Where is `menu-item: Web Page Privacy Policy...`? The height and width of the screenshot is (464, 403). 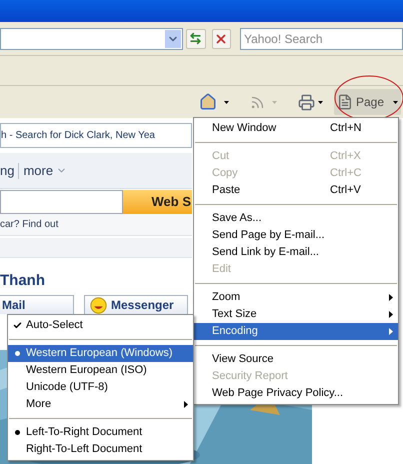 menu-item: Web Page Privacy Policy... is located at coordinates (296, 393).